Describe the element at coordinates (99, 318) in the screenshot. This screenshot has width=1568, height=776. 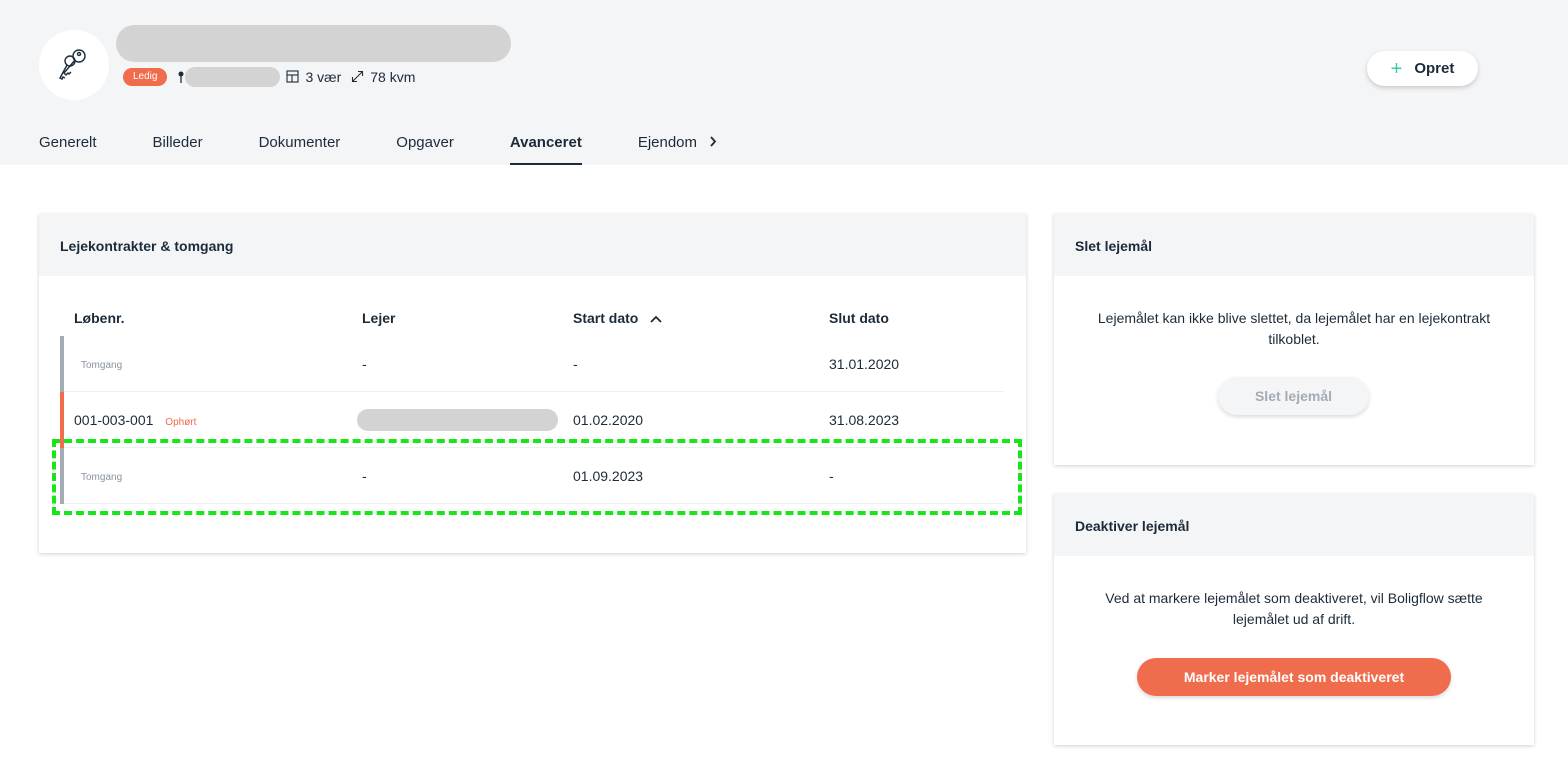
I see `column-header-number: Løbenr.` at that location.